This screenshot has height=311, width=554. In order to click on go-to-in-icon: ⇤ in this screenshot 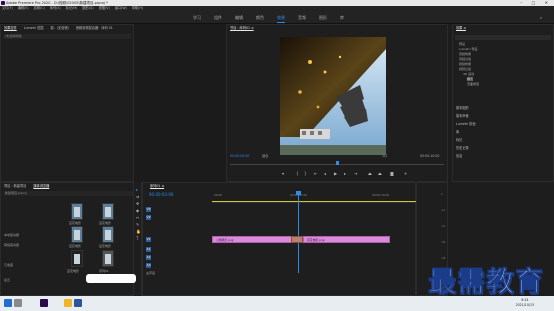, I will do `click(315, 173)`.